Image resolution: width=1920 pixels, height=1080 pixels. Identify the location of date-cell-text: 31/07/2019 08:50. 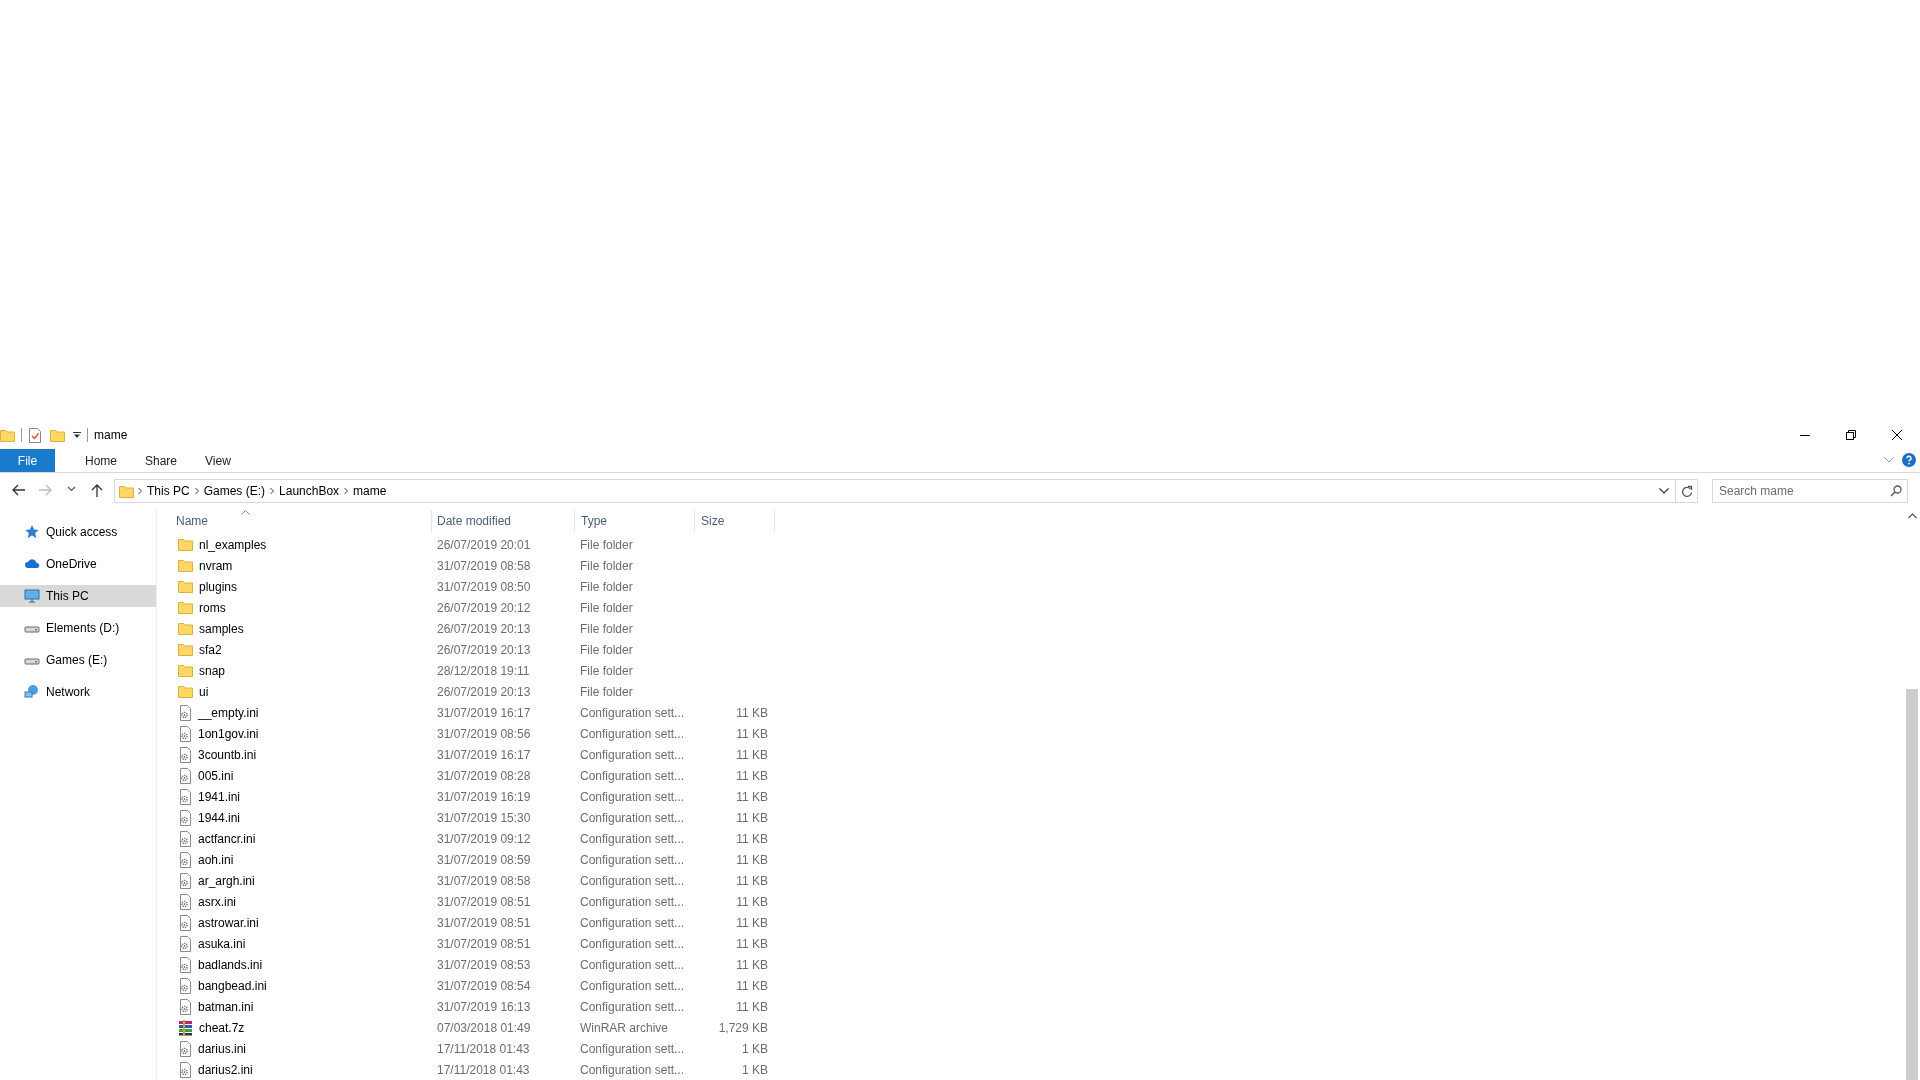
(484, 587).